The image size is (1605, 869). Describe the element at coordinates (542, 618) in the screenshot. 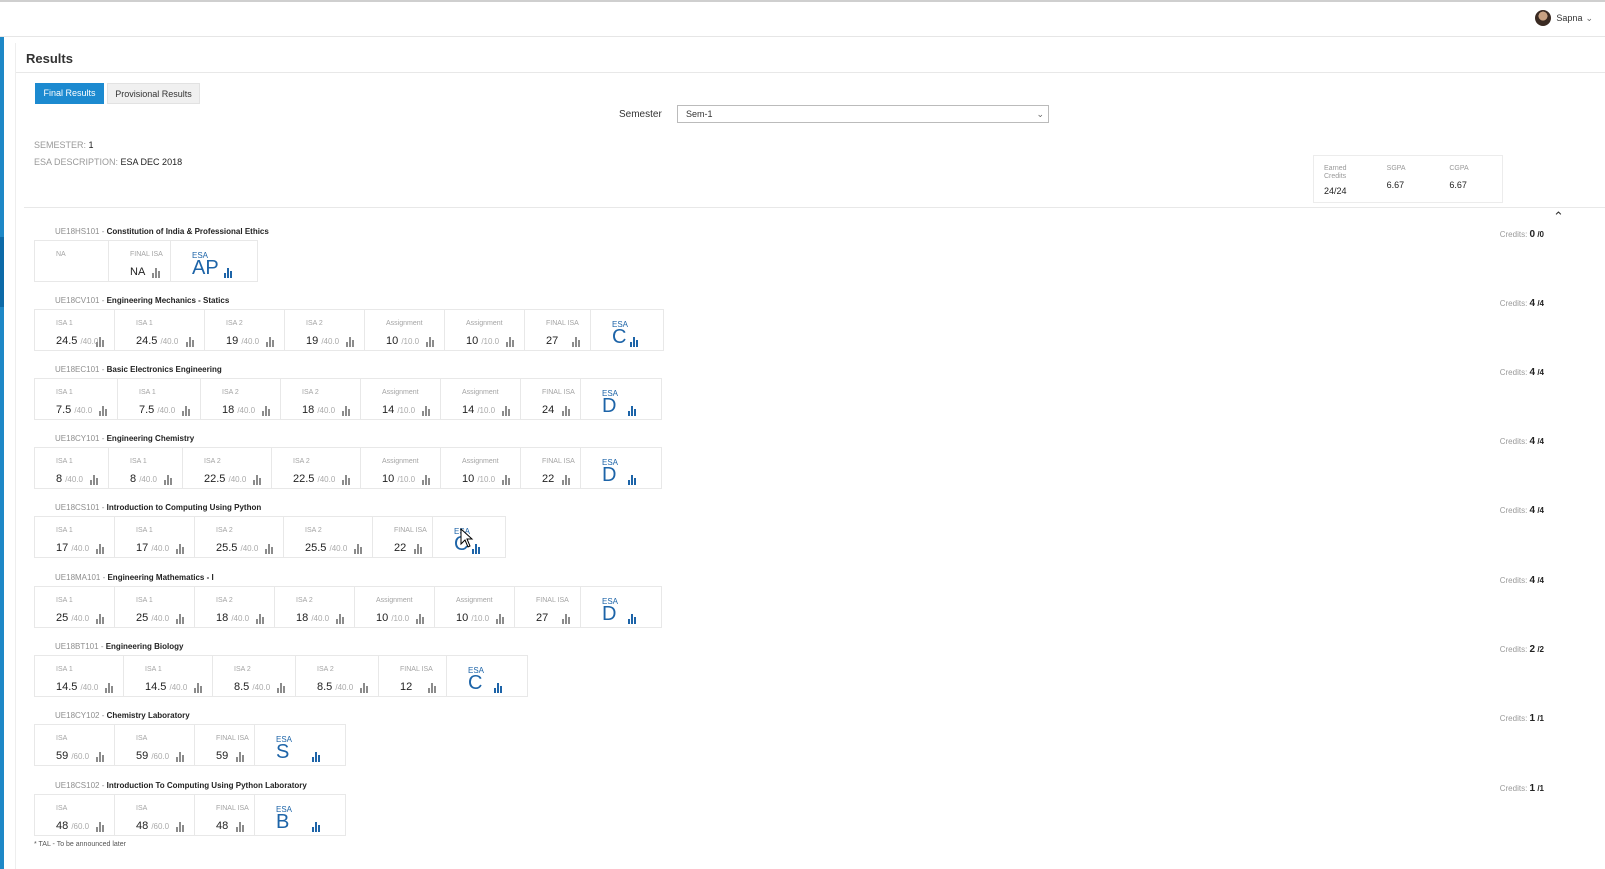

I see `score-number: 27` at that location.